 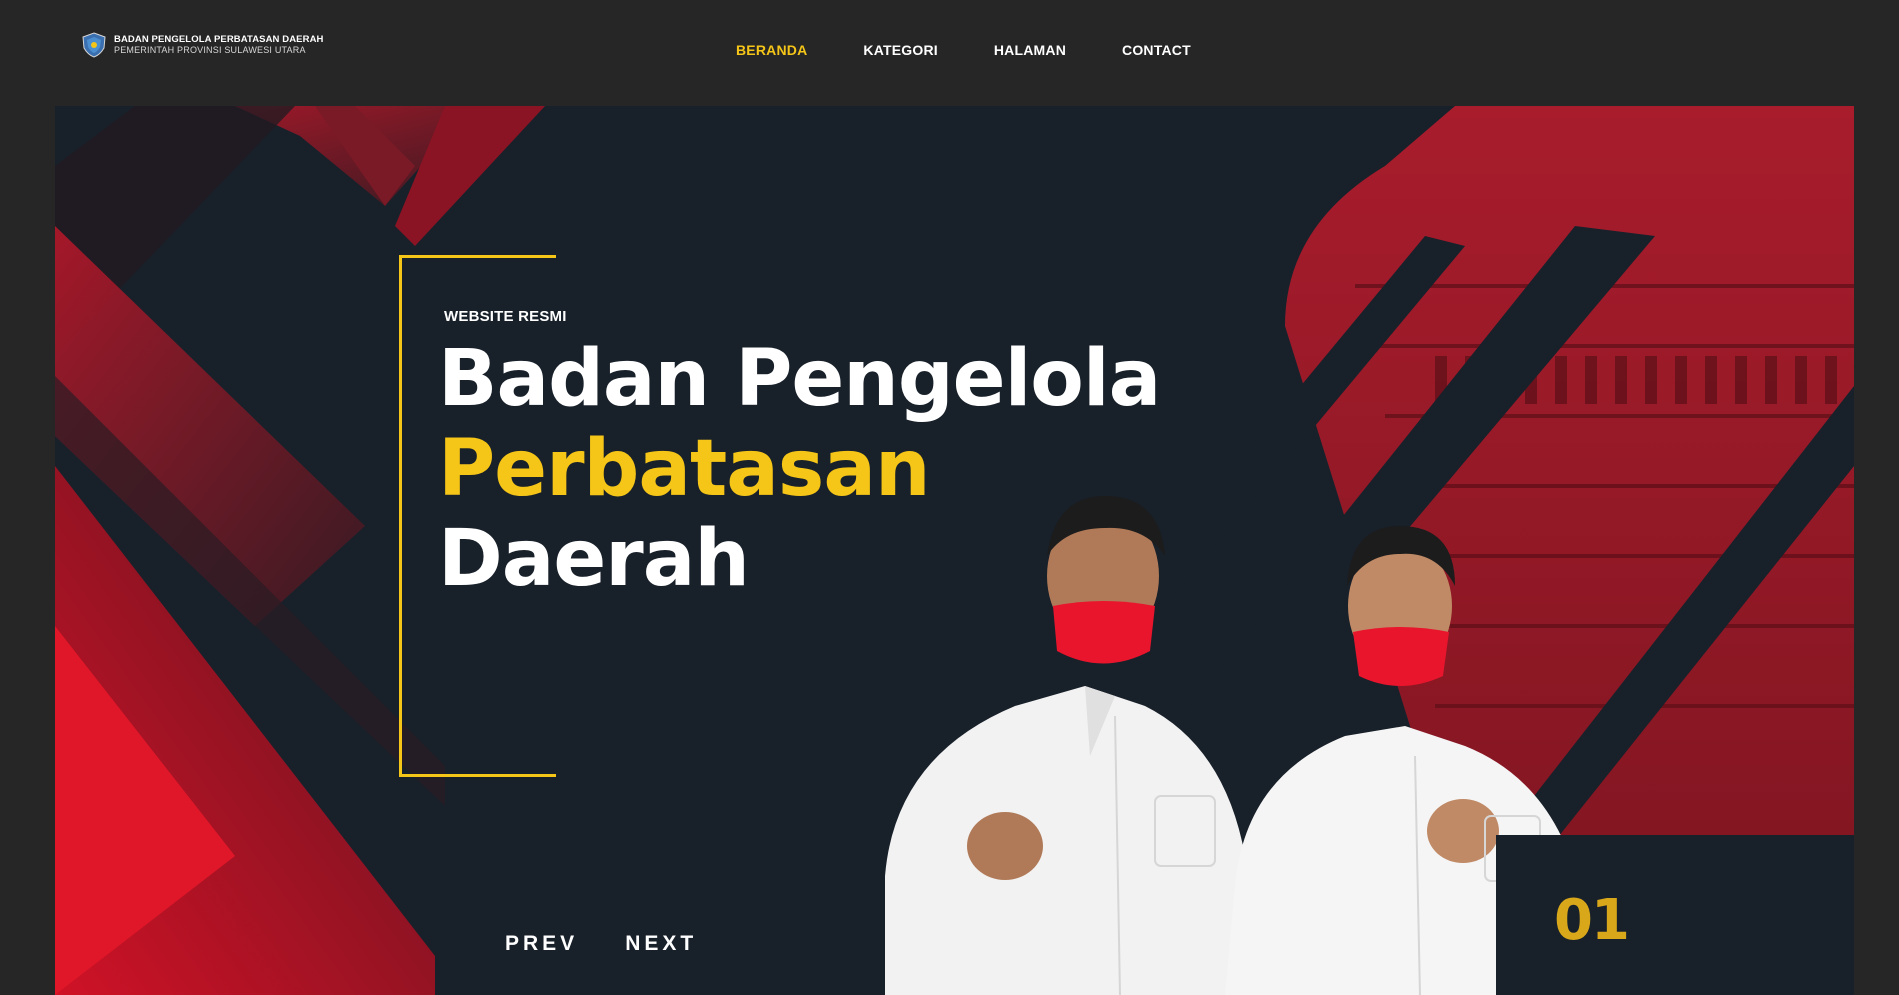 I want to click on nav-item-contact: CONTACT, so click(x=1156, y=50).